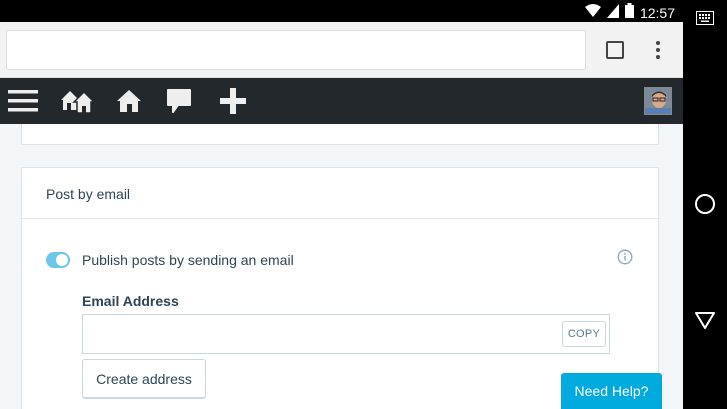 The image size is (727, 409). Describe the element at coordinates (188, 260) in the screenshot. I see `toggle-label: Publish posts by sending an email` at that location.